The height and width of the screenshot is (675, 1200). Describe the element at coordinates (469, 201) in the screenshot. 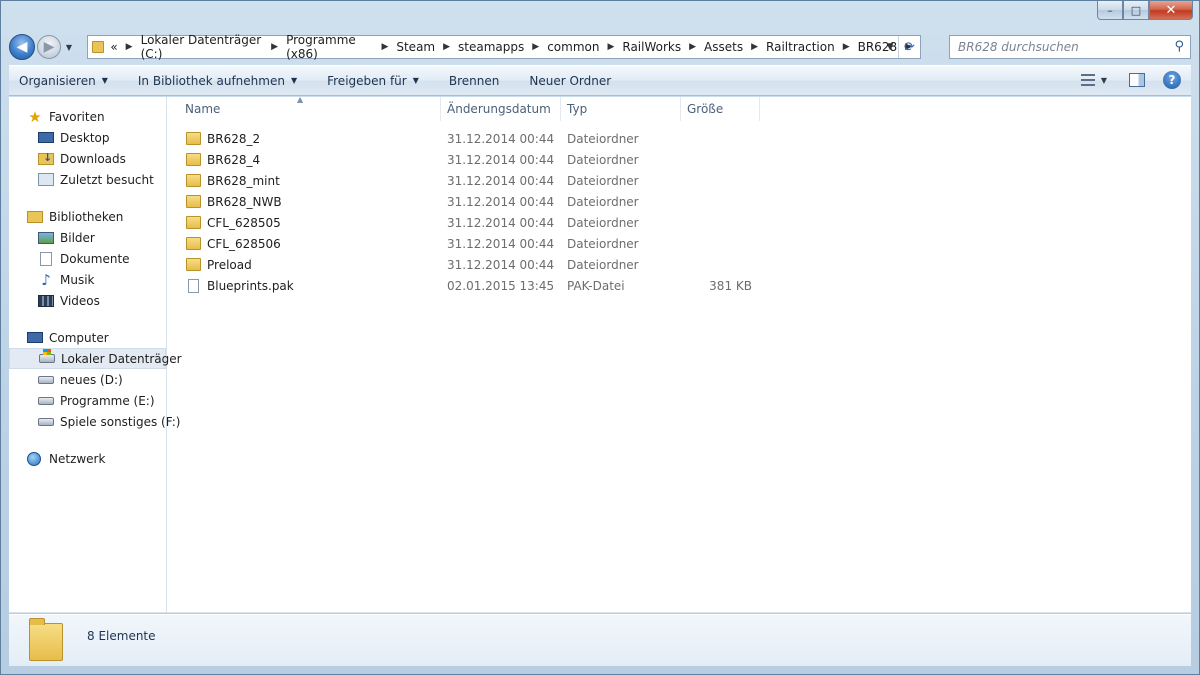

I see `file-row: BR628_NWB 31.12.2014 00:44 Dateiordner` at that location.